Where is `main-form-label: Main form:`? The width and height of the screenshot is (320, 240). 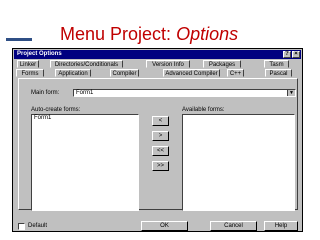 main-form-label: Main form: is located at coordinates (45, 93).